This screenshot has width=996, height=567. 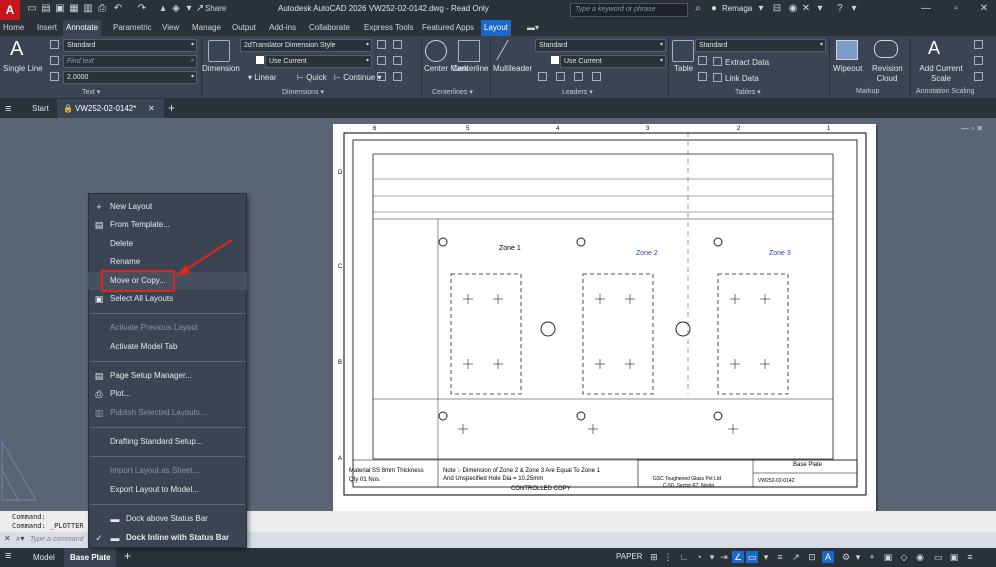 I want to click on single-line-label: Single Line, so click(x=23, y=68).